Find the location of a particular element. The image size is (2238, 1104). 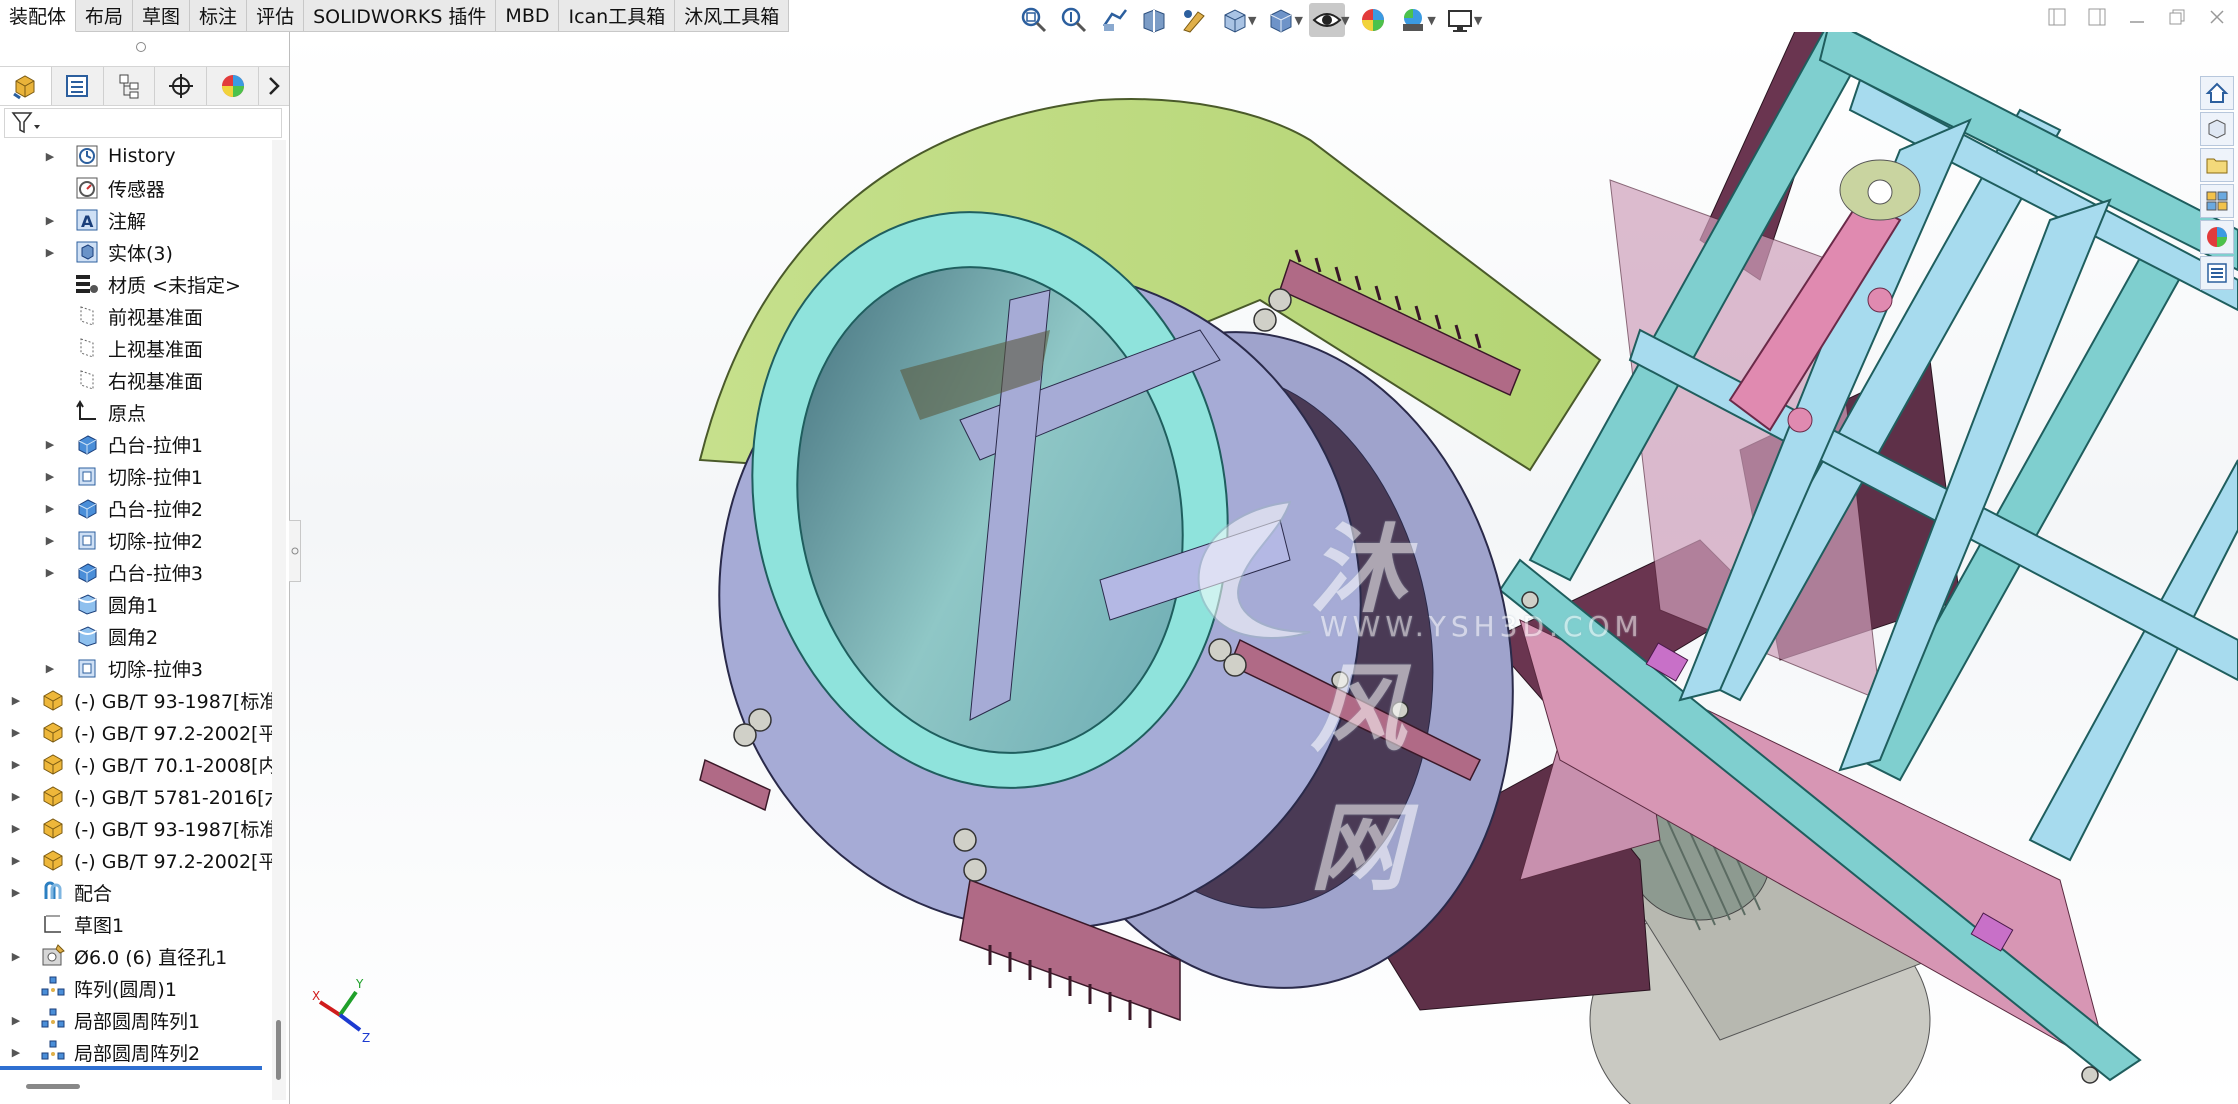

more-tabs-chevron-icon is located at coordinates (274, 86).